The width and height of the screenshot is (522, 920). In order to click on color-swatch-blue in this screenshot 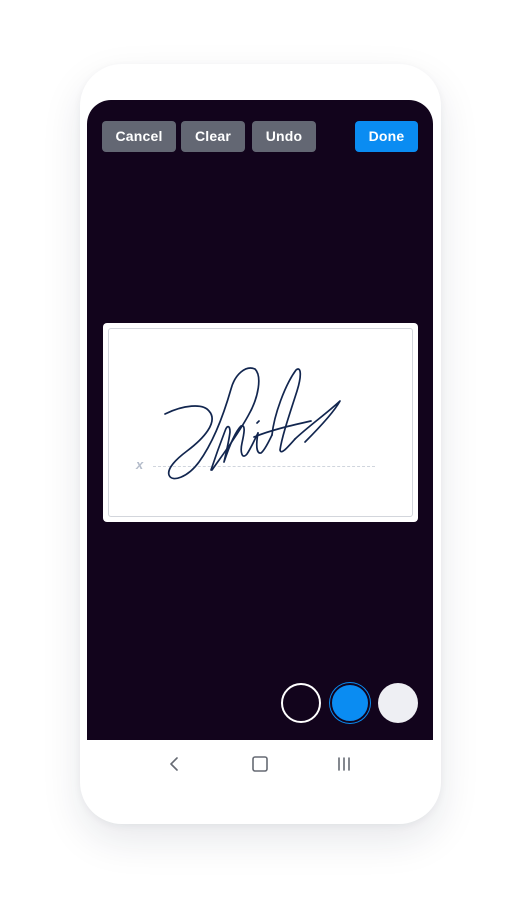, I will do `click(350, 703)`.